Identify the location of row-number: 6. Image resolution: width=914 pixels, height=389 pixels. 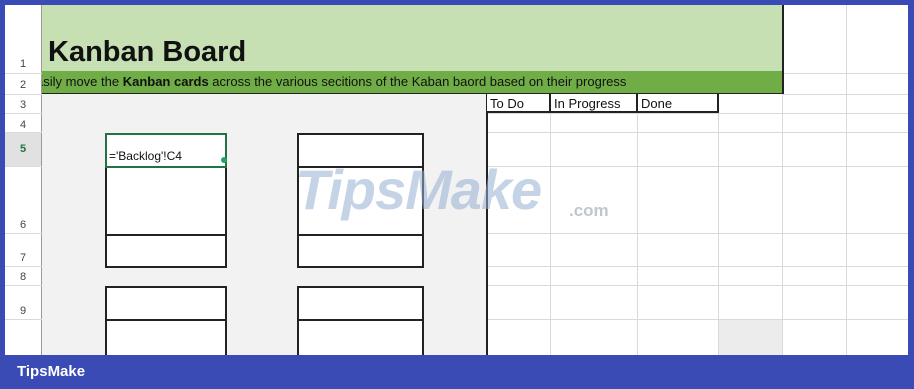
(23, 225).